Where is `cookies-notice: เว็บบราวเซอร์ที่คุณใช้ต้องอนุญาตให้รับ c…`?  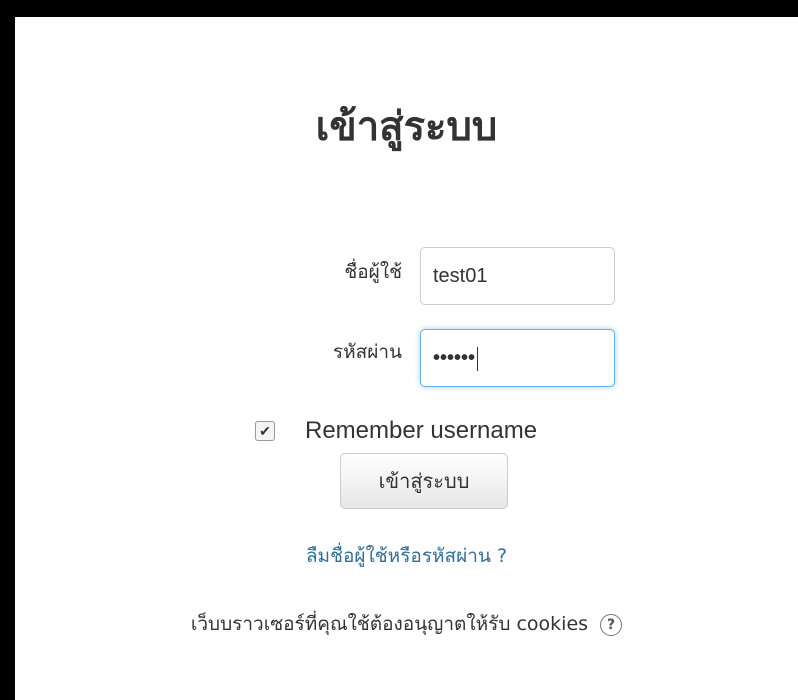
cookies-notice: เว็บบราวเซอร์ที่คุณใช้ต้องอนุญาตให้รับ c… is located at coordinates (406, 624).